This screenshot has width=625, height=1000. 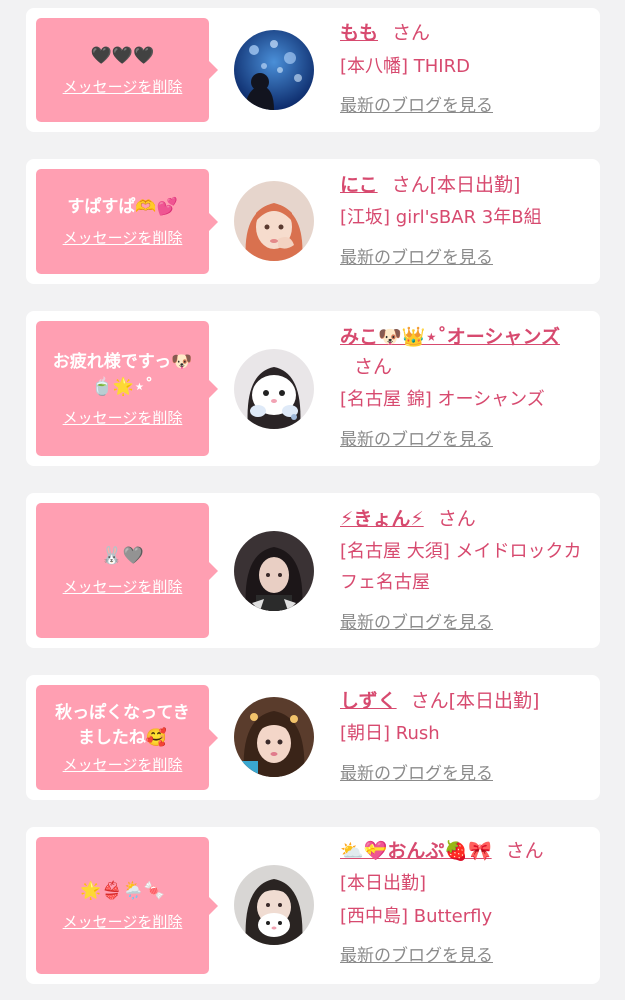 What do you see at coordinates (405, 66) in the screenshot?
I see `store-name: [本八幡] THIRD` at bounding box center [405, 66].